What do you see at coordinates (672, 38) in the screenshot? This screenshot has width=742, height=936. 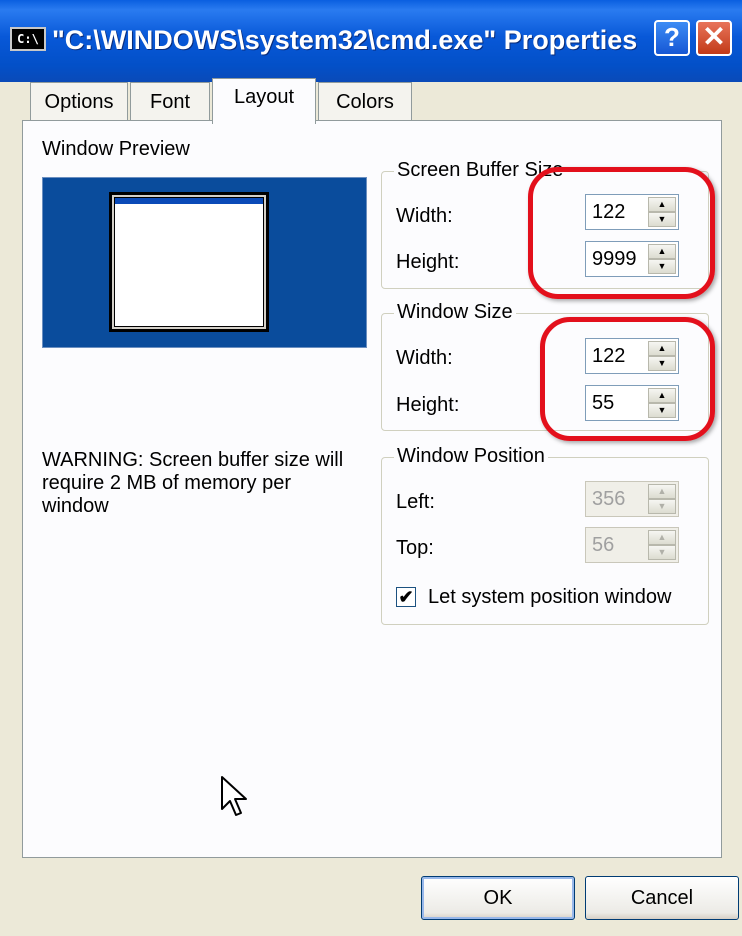 I see `help-button: ?` at bounding box center [672, 38].